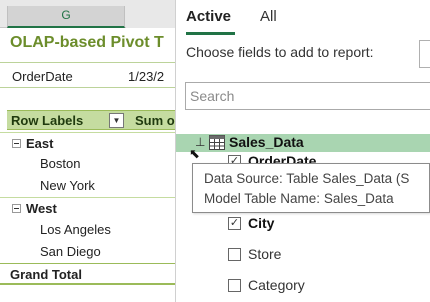  Describe the element at coordinates (41, 208) in the screenshot. I see `group-label: West` at that location.